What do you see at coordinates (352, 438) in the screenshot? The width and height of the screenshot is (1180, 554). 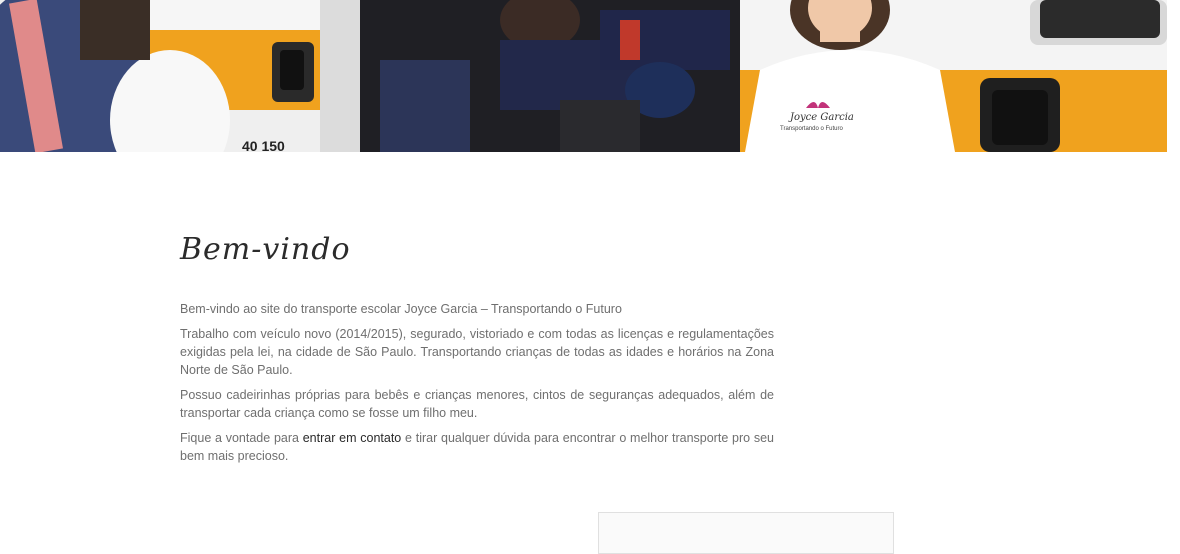 I see `contact-link: entrar em contato` at bounding box center [352, 438].